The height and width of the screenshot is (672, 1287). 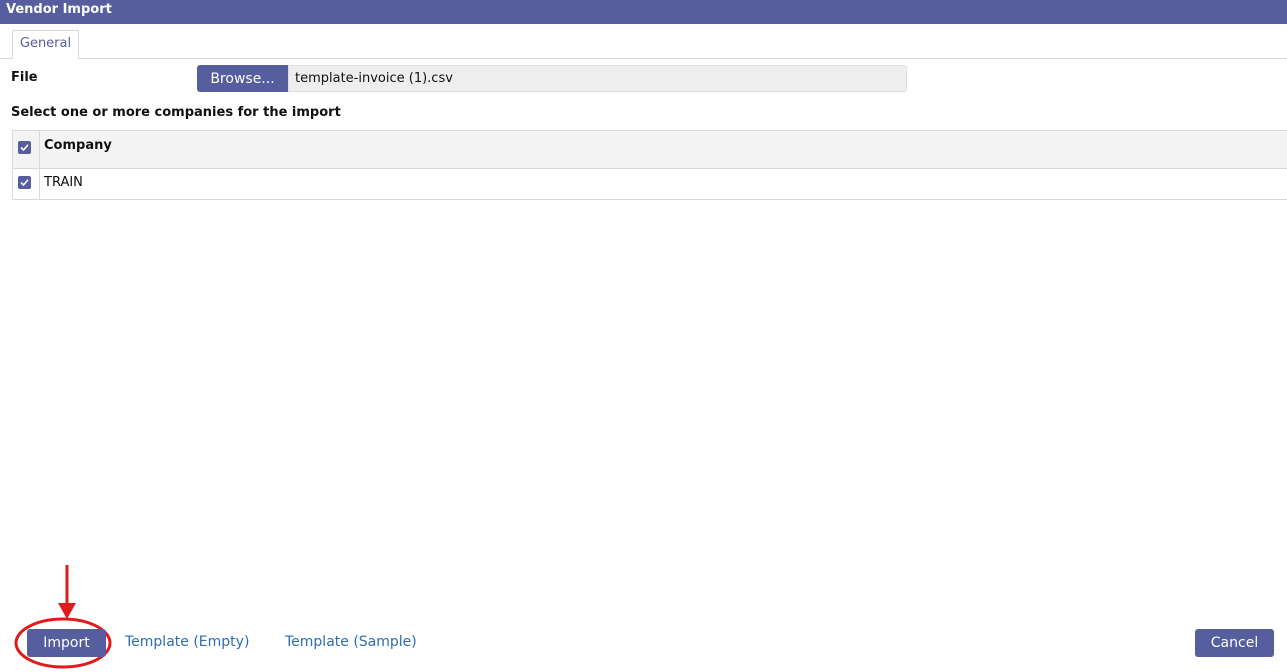 What do you see at coordinates (59, 9) in the screenshot?
I see `window-title: Vendor Import` at bounding box center [59, 9].